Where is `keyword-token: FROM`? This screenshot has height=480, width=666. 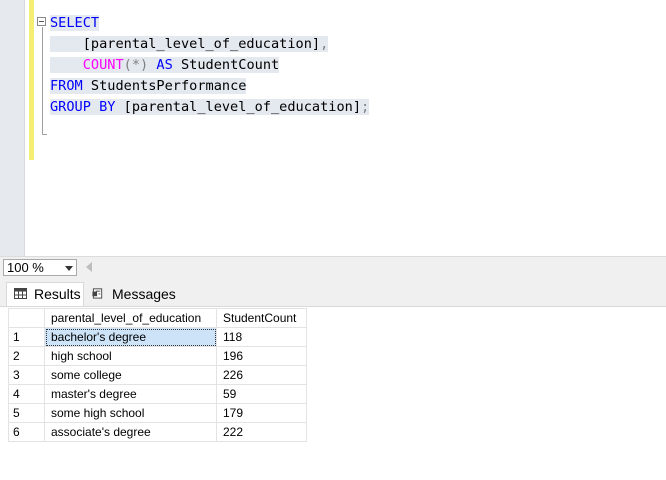
keyword-token: FROM is located at coordinates (66, 86).